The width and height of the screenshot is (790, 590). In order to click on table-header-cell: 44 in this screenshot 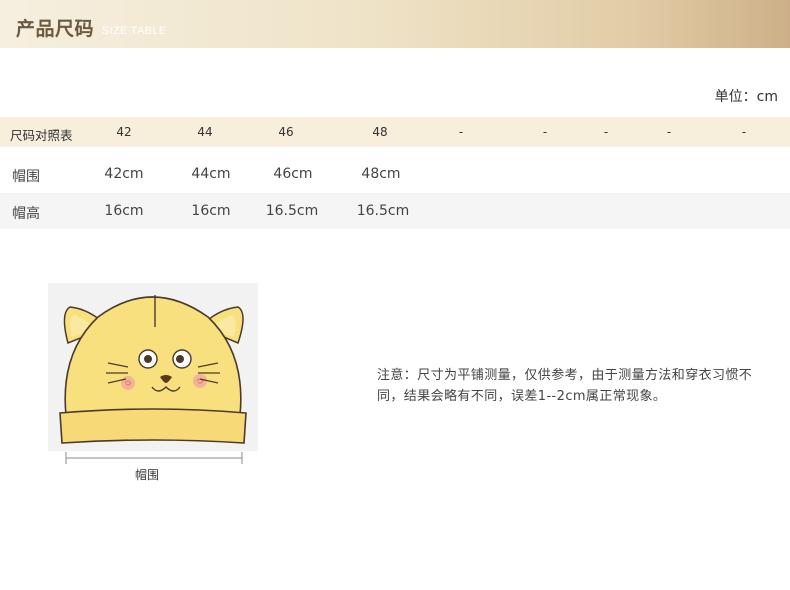, I will do `click(205, 132)`.